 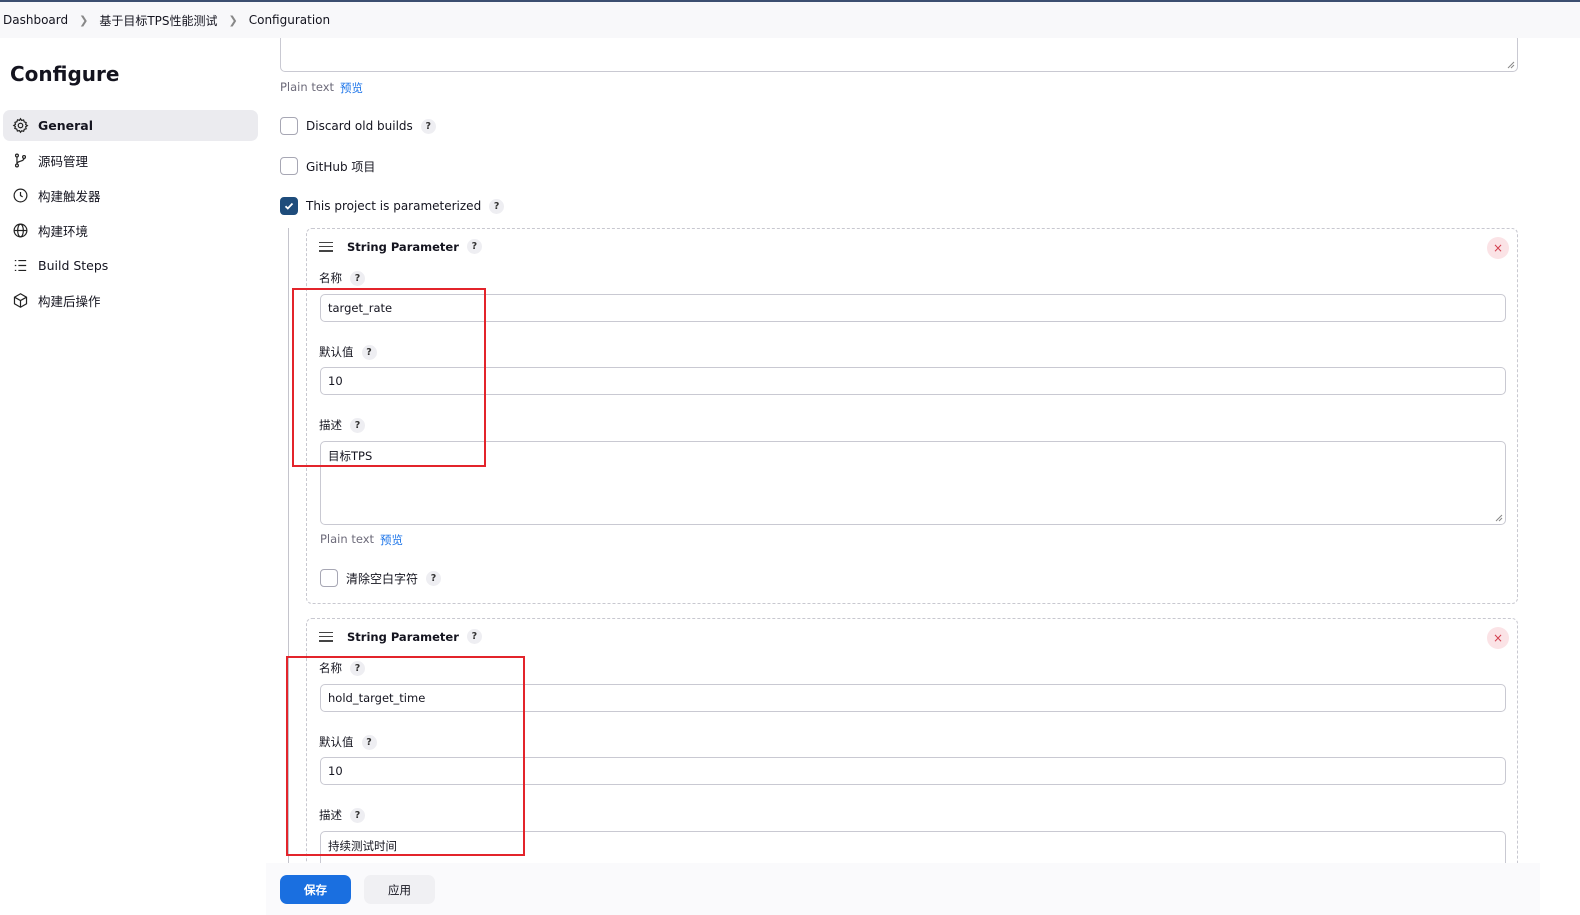 What do you see at coordinates (20, 126) in the screenshot?
I see `gear-icon` at bounding box center [20, 126].